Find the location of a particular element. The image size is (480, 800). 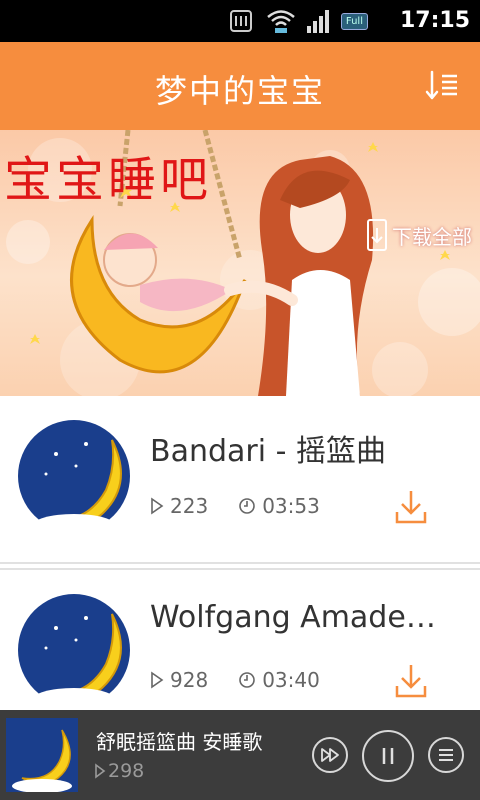

duration: 03:53 is located at coordinates (291, 506).